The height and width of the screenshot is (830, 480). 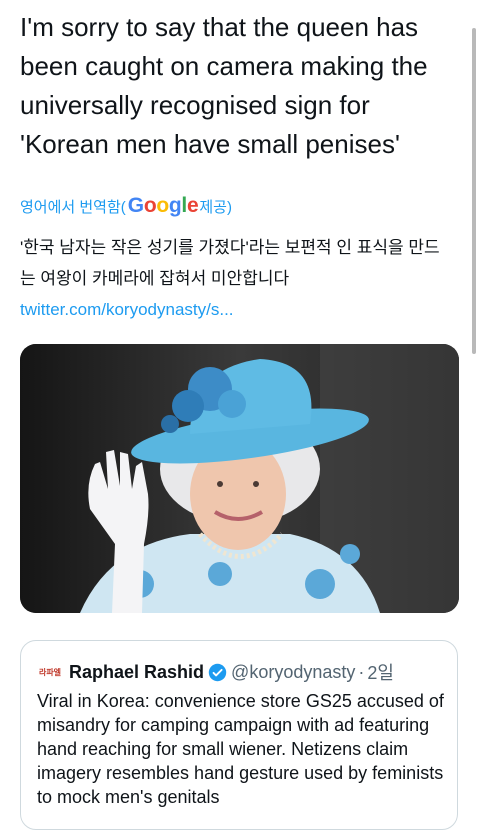 I want to click on google-logo: Google, so click(x=163, y=206).